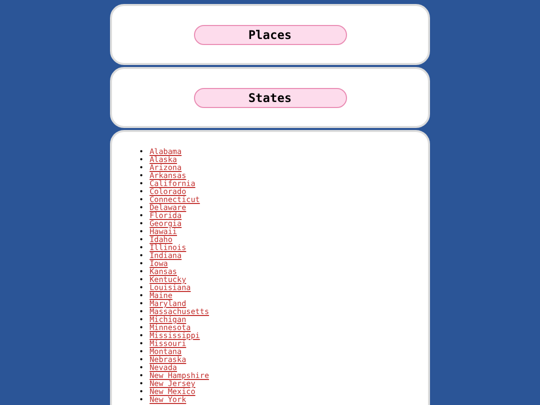 This screenshot has width=540, height=405. I want to click on nav-button: States, so click(270, 98).